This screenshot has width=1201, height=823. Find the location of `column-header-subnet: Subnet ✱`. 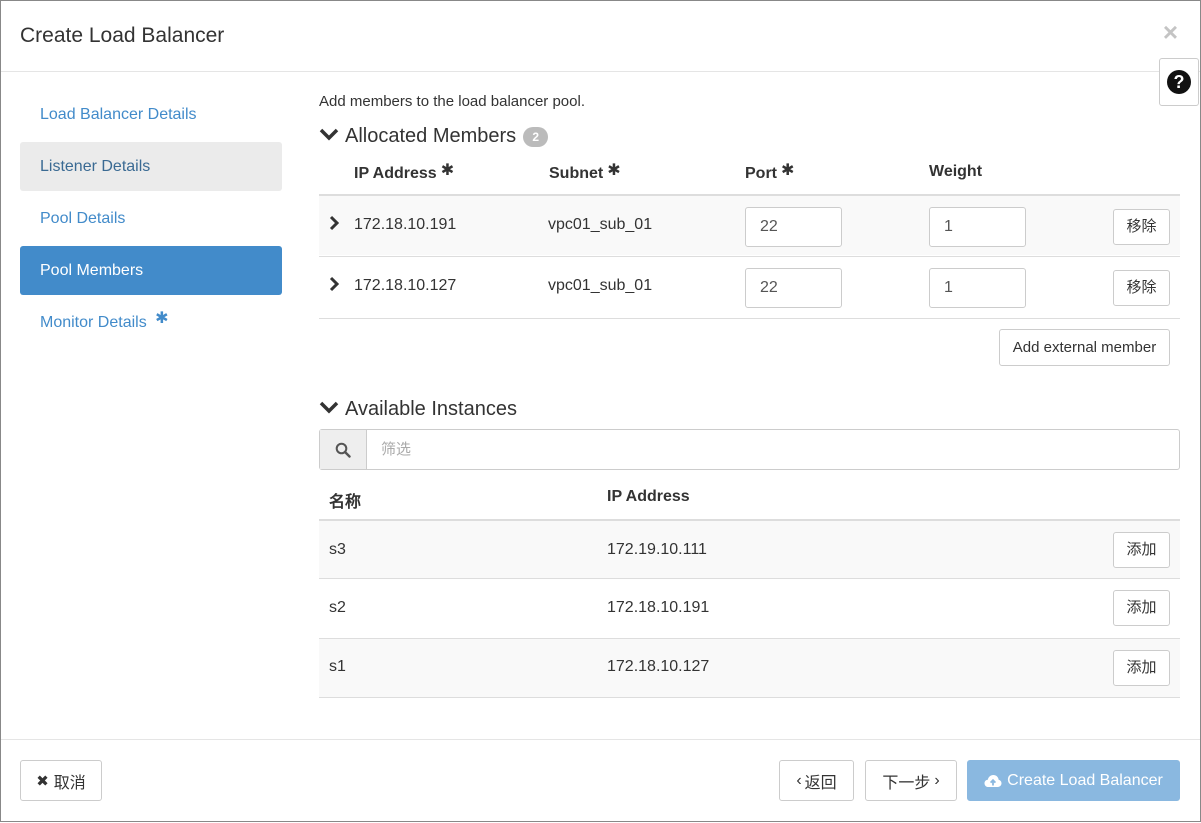

column-header-subnet: Subnet ✱ is located at coordinates (585, 172).